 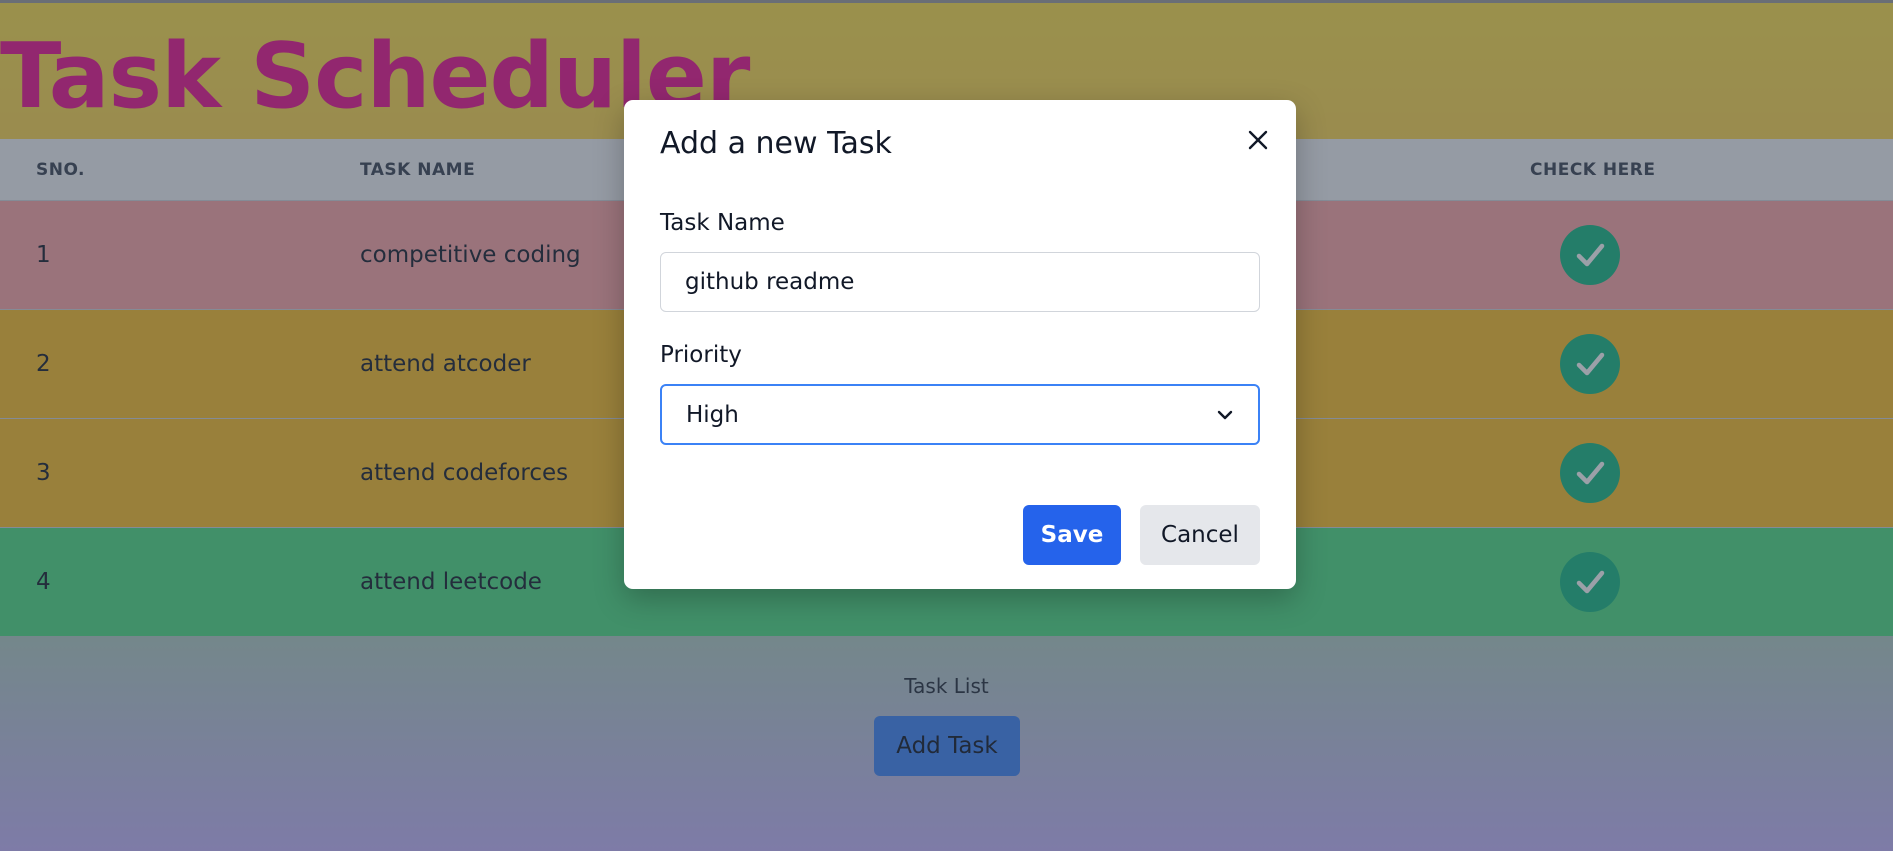 I want to click on close-button, so click(x=1258, y=140).